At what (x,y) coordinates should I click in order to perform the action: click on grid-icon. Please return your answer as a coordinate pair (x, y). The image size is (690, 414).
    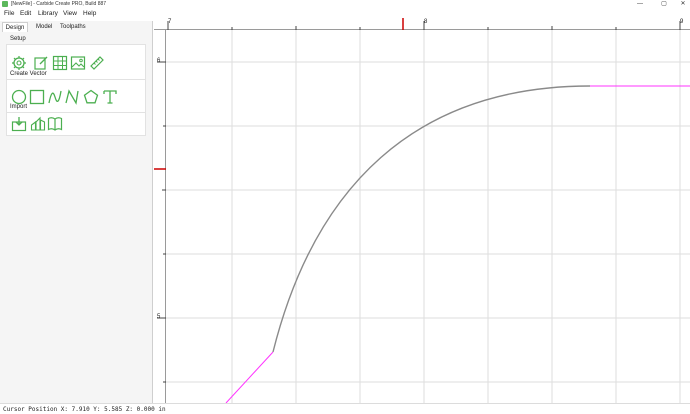
    Looking at the image, I should click on (60, 63).